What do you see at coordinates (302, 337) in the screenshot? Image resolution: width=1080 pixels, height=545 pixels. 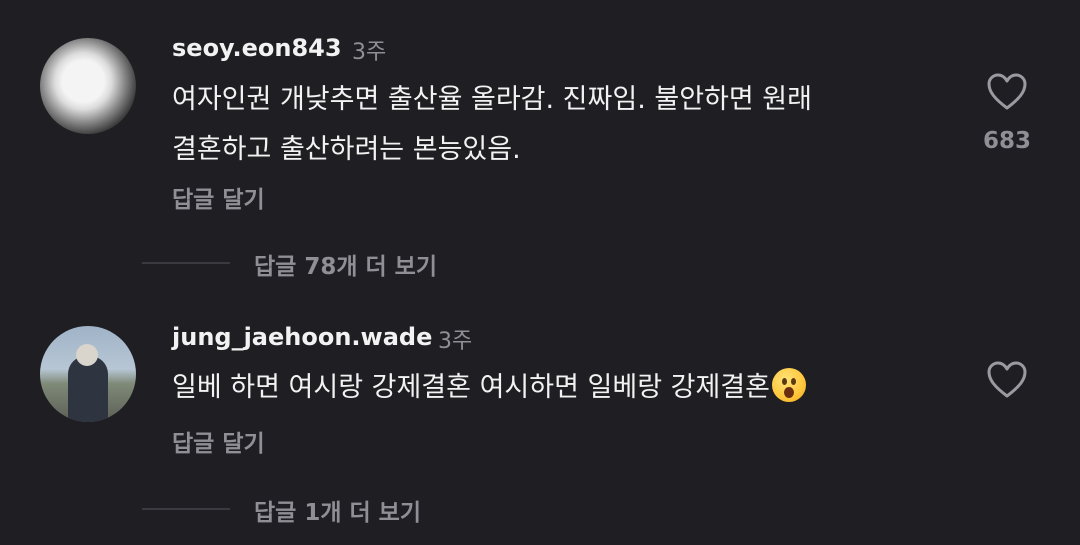 I see `comment-username: jung_jaehoon.wade` at bounding box center [302, 337].